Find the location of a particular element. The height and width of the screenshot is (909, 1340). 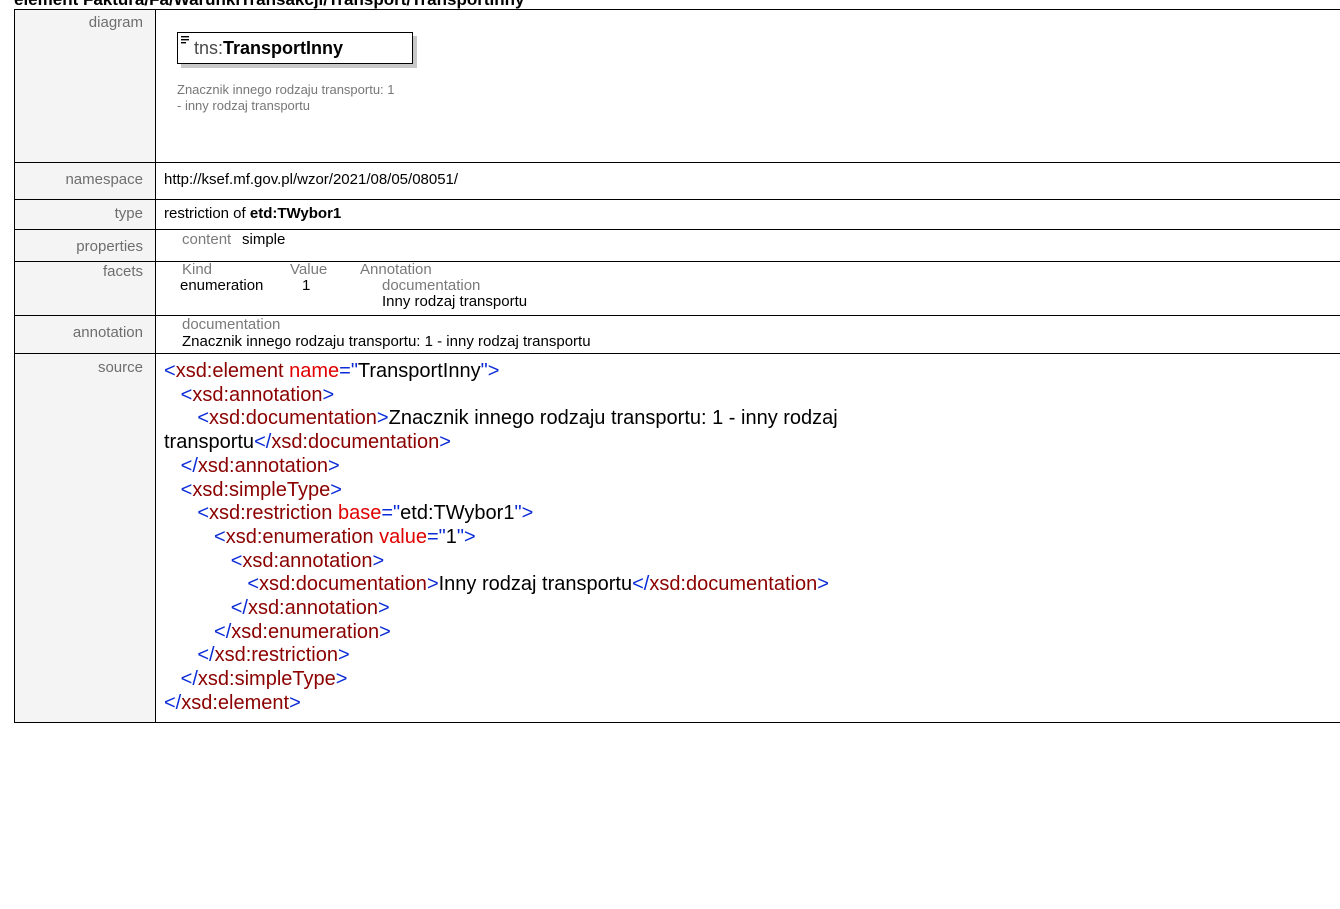

properties-value: content simple is located at coordinates (747, 245).